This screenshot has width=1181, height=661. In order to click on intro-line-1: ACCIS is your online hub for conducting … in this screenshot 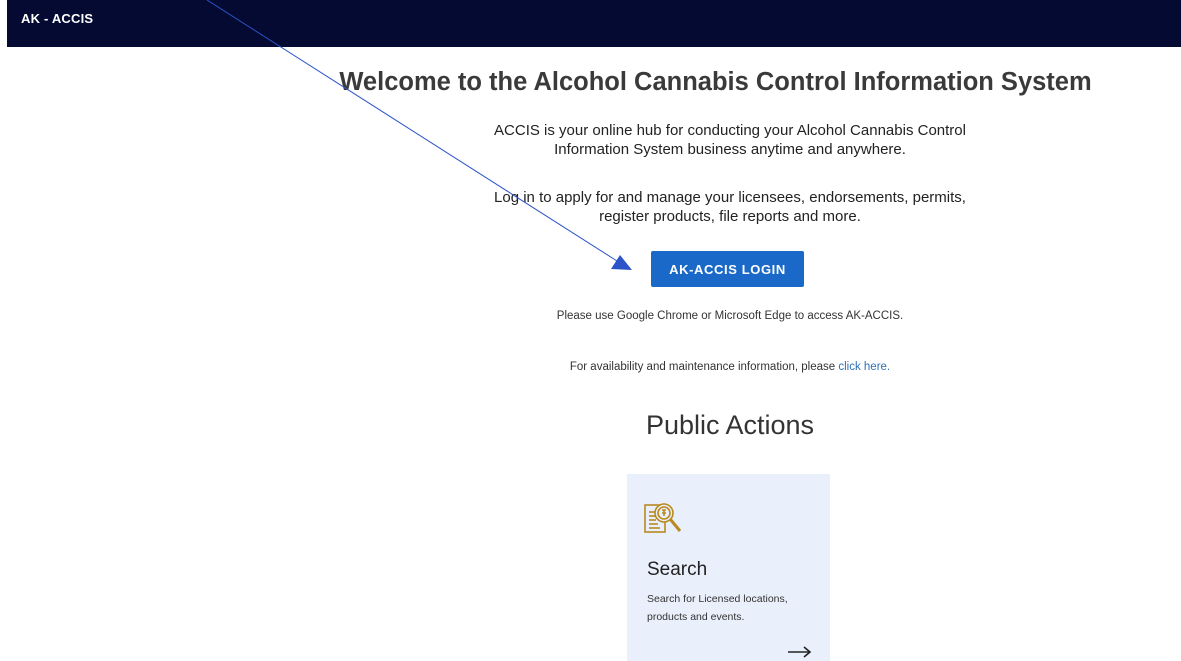, I will do `click(730, 130)`.